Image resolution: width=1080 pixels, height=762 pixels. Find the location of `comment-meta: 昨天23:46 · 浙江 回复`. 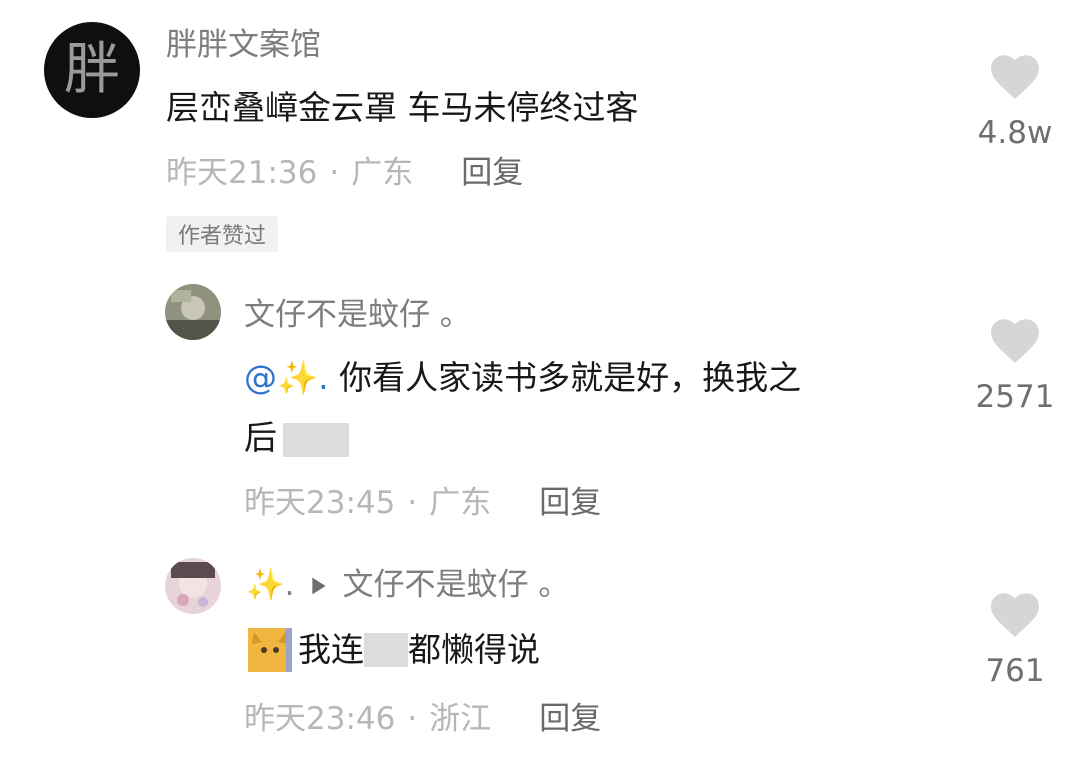

comment-meta: 昨天23:46 · 浙江 回复 is located at coordinates (422, 719).